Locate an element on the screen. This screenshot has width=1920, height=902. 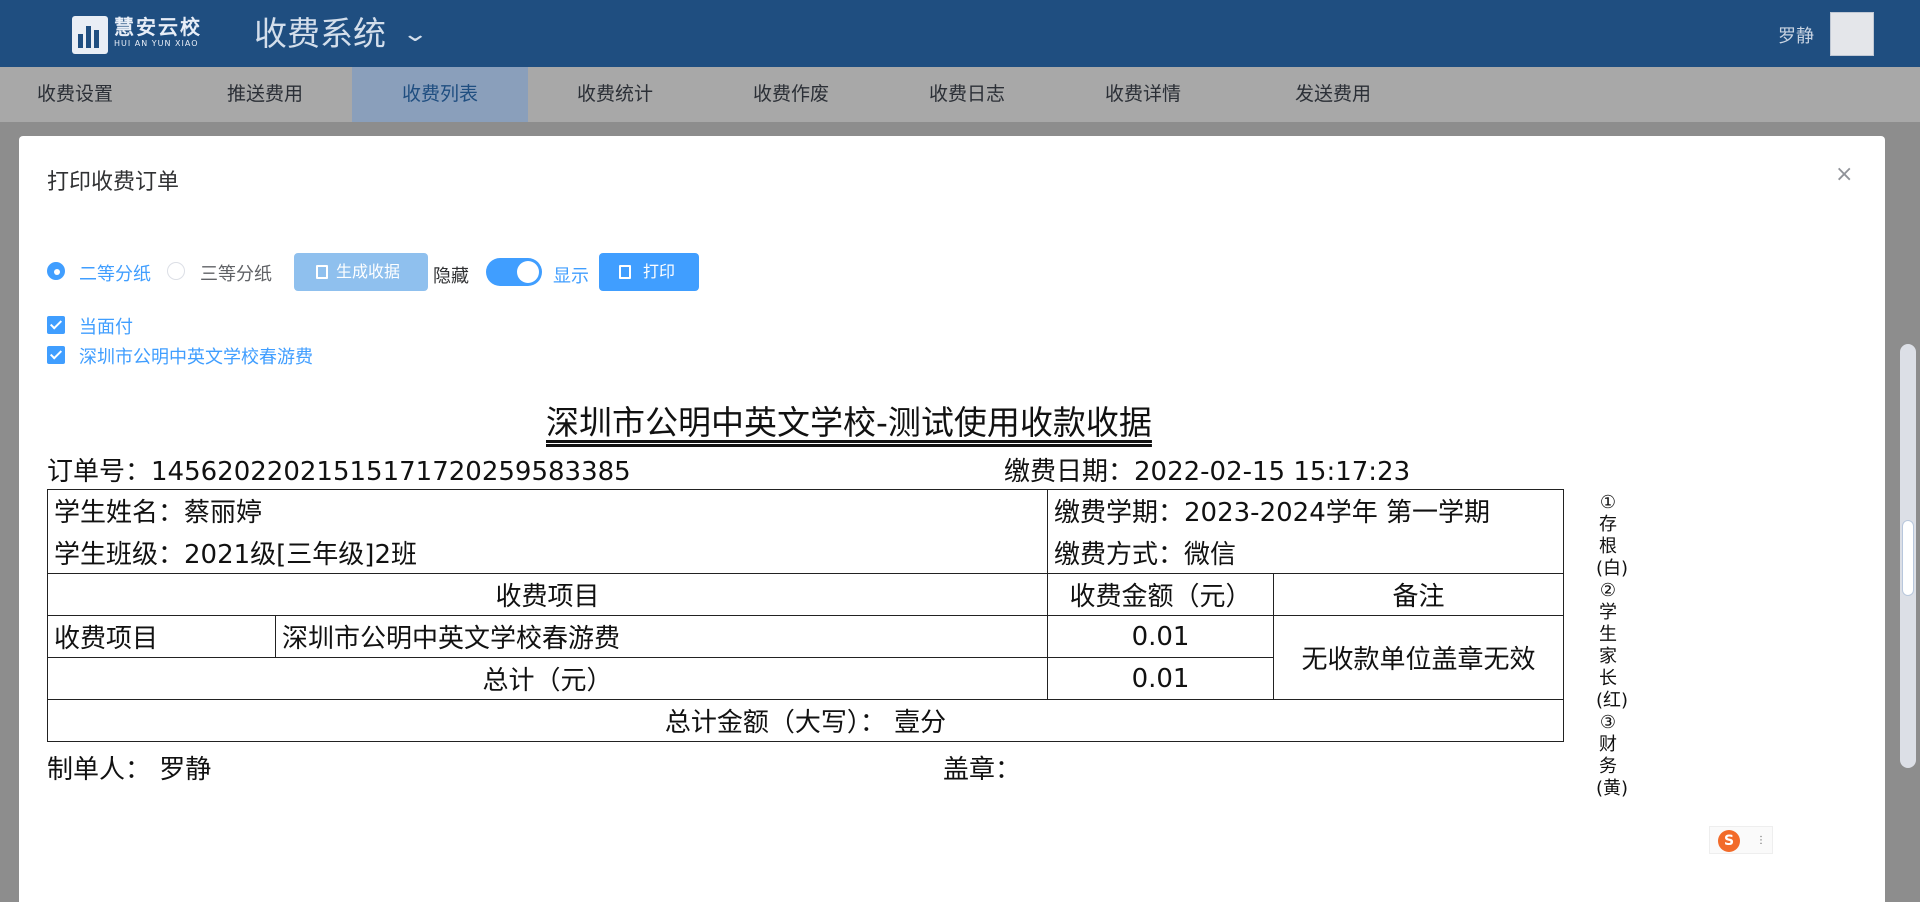
close-icon: × is located at coordinates (1844, 174).